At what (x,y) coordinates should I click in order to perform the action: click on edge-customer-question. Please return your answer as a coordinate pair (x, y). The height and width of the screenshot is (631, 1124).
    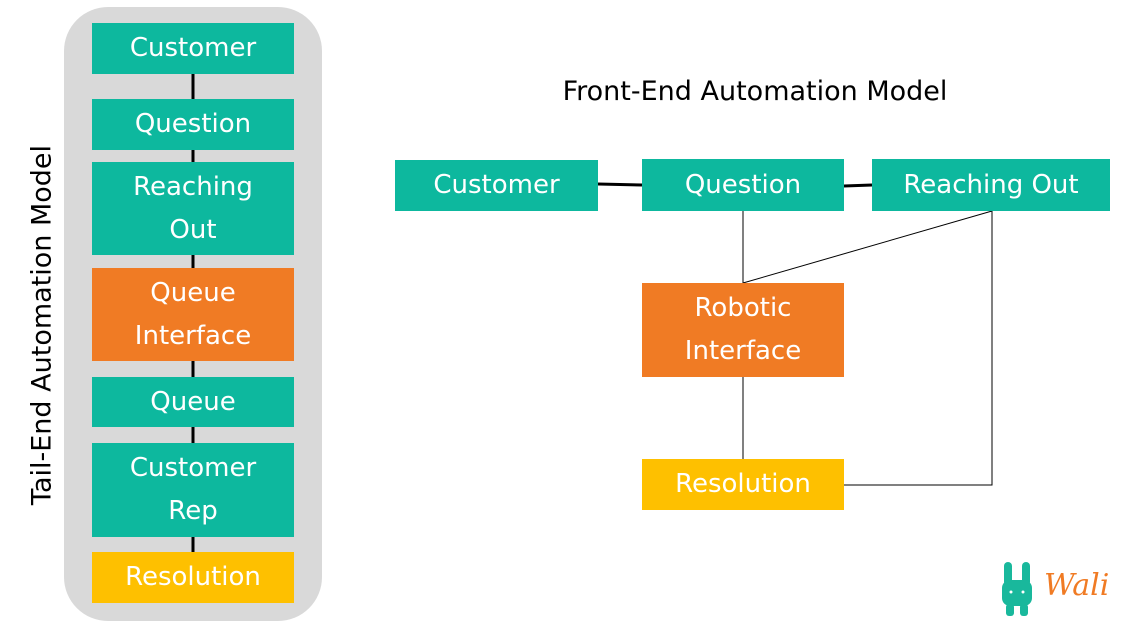
    Looking at the image, I should click on (620, 184).